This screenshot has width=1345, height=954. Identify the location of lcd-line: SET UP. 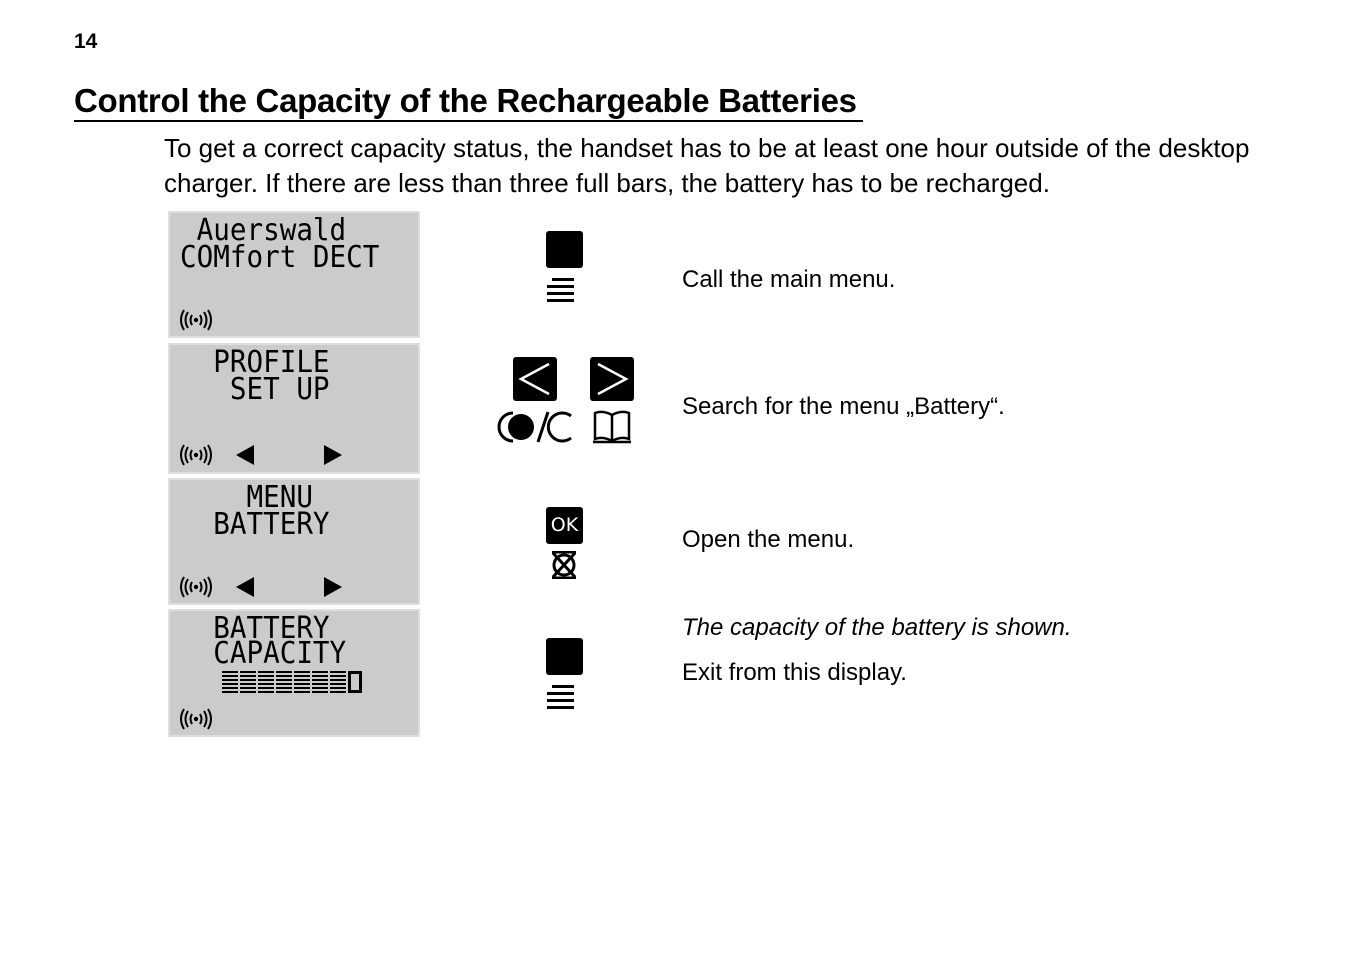
(255, 389).